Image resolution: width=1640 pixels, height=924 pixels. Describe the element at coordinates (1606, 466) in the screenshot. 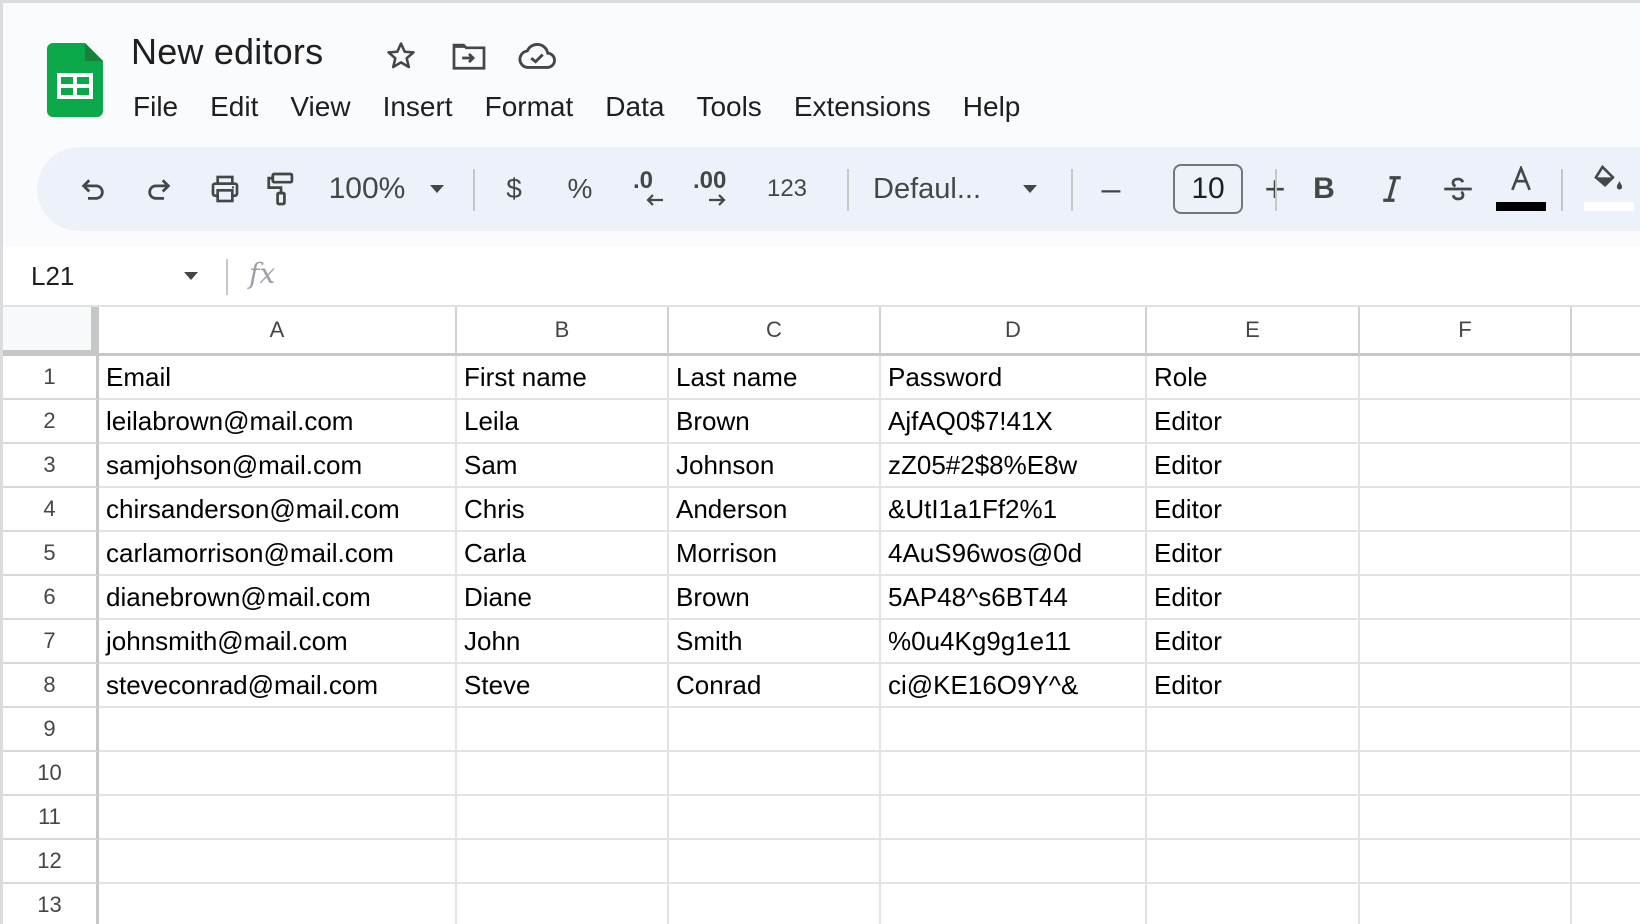

I see `cell-g3` at that location.